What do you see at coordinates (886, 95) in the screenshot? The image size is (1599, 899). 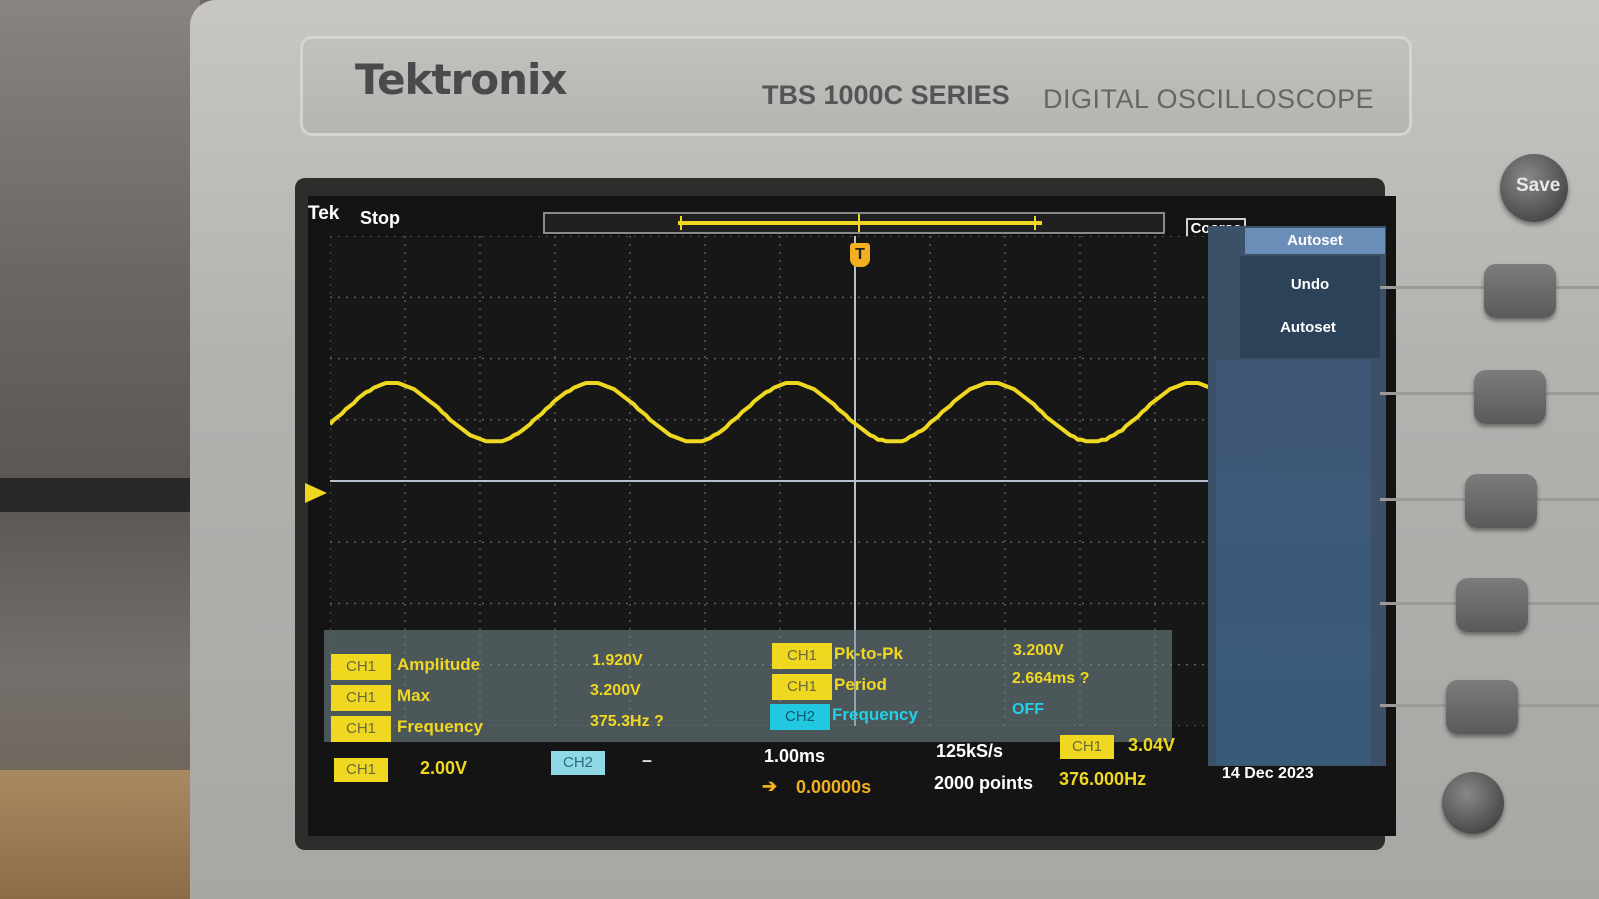 I see `model-series: TBS 1000C SERIES` at bounding box center [886, 95].